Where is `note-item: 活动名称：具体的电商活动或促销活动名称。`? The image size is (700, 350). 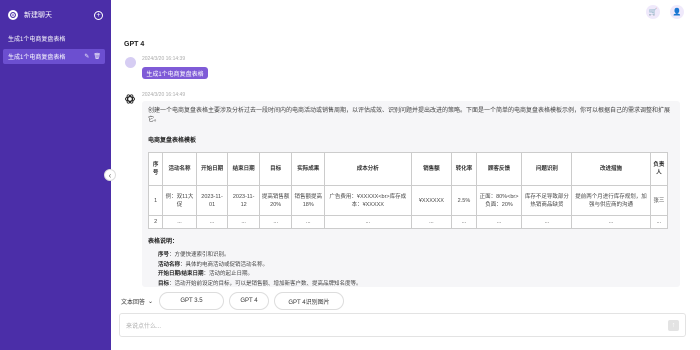
note-item: 活动名称：具体的电商活动或促销活动名称。 is located at coordinates (416, 266).